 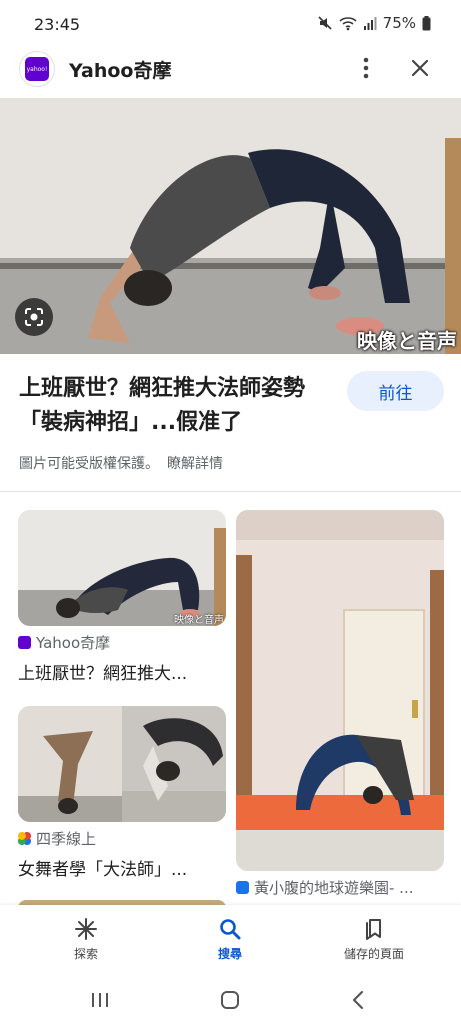 I want to click on copyright-note: 圖片可能受版權保護。 瞭解詳情, so click(x=121, y=463).